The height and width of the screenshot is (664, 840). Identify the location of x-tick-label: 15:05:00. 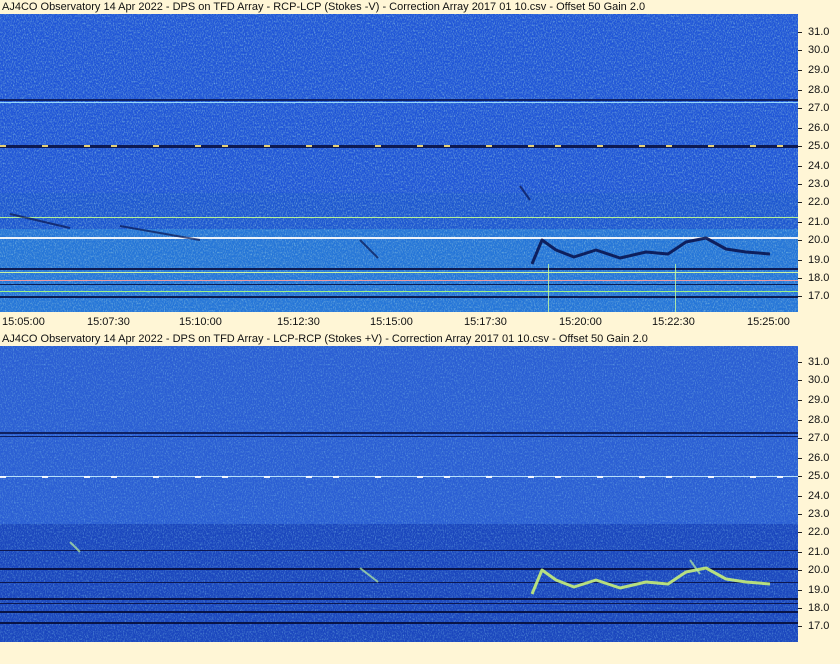
(23, 322).